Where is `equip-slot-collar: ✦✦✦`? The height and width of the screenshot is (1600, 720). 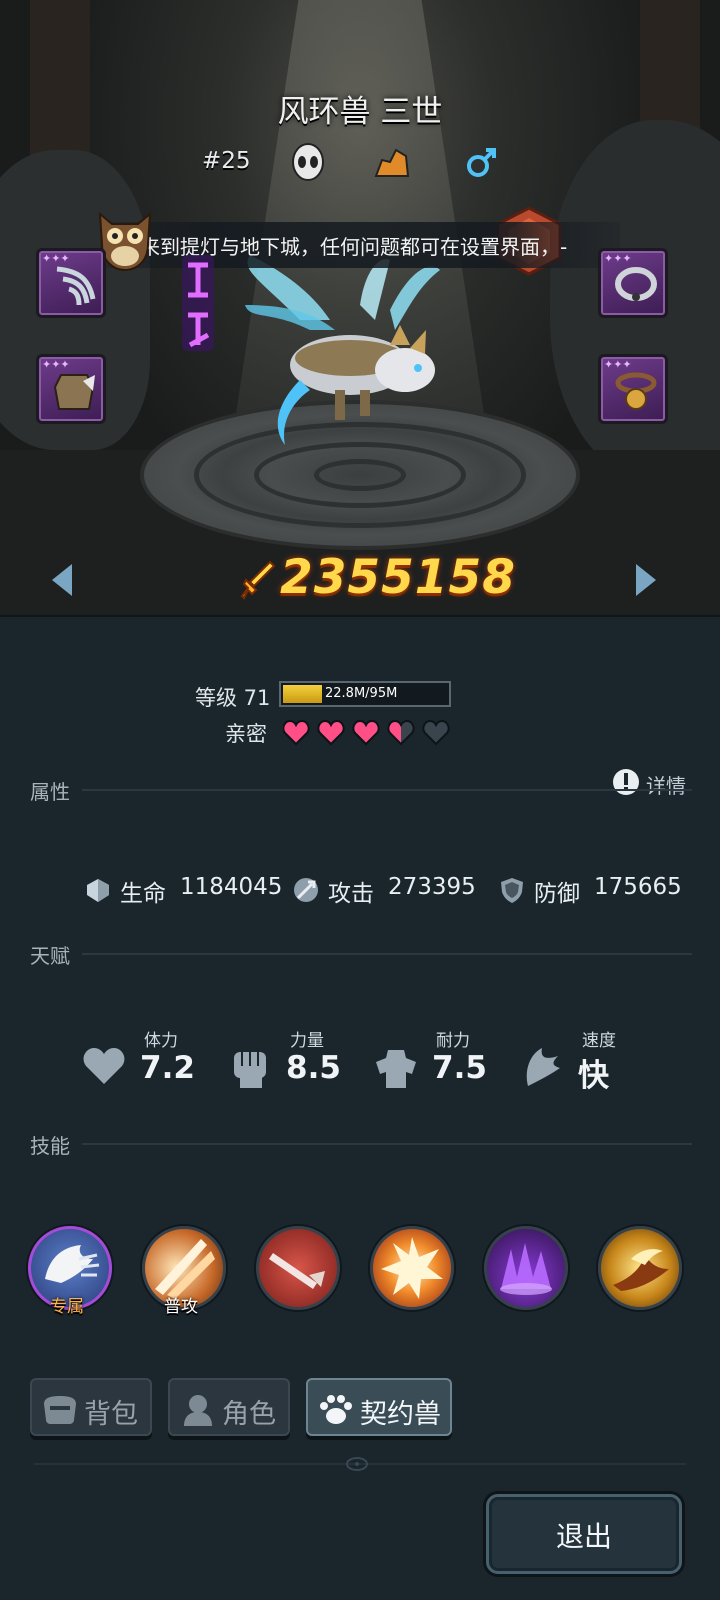 equip-slot-collar: ✦✦✦ is located at coordinates (633, 283).